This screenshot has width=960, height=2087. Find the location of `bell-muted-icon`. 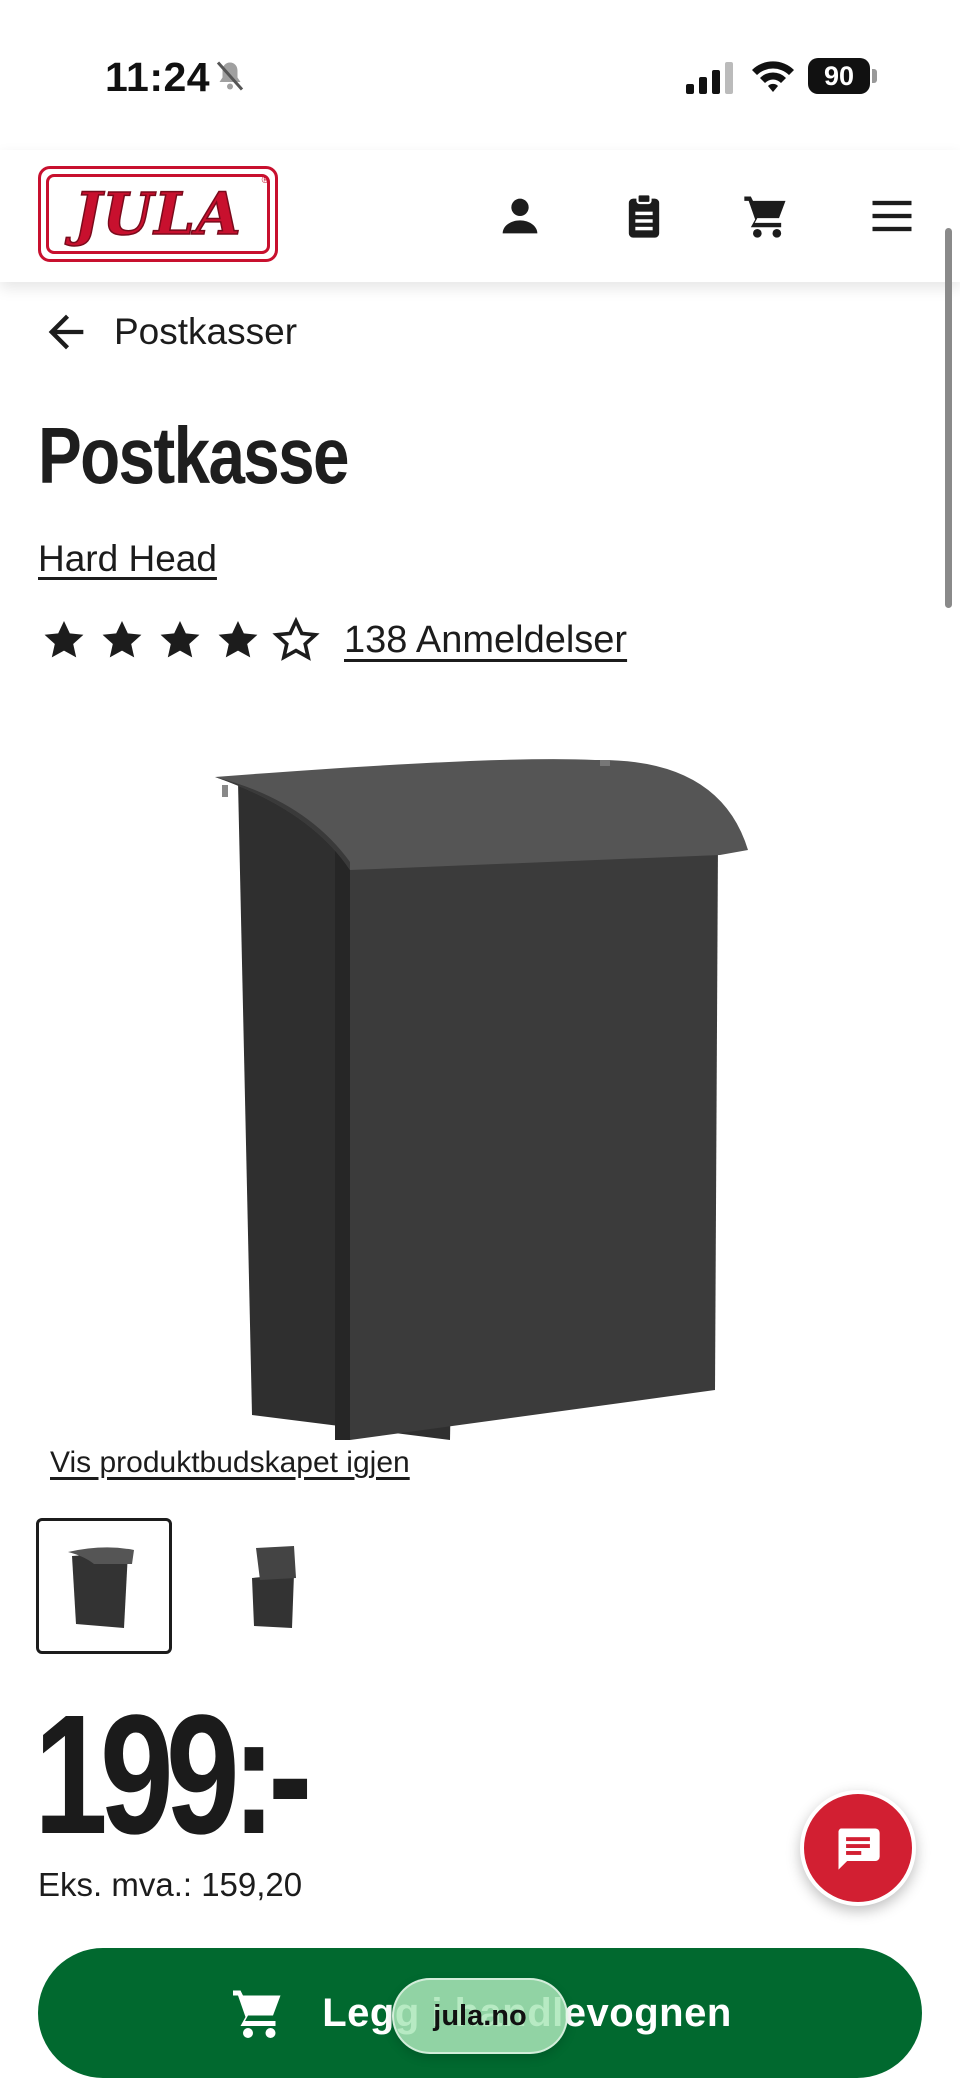

bell-muted-icon is located at coordinates (230, 76).